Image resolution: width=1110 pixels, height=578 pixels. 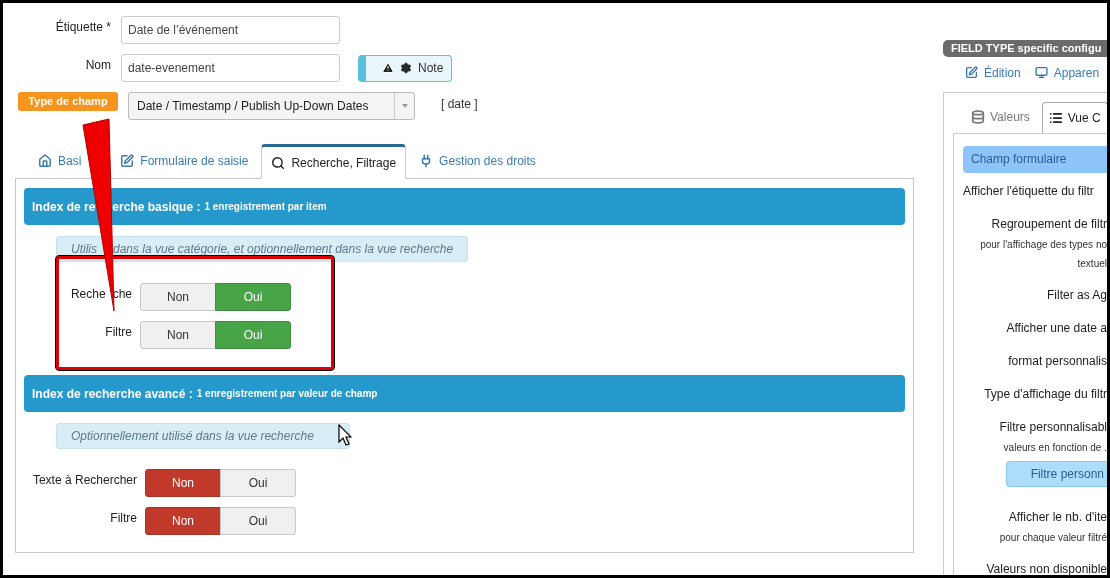 I want to click on section-subtitle: 1 enregistrement par item, so click(x=265, y=207).